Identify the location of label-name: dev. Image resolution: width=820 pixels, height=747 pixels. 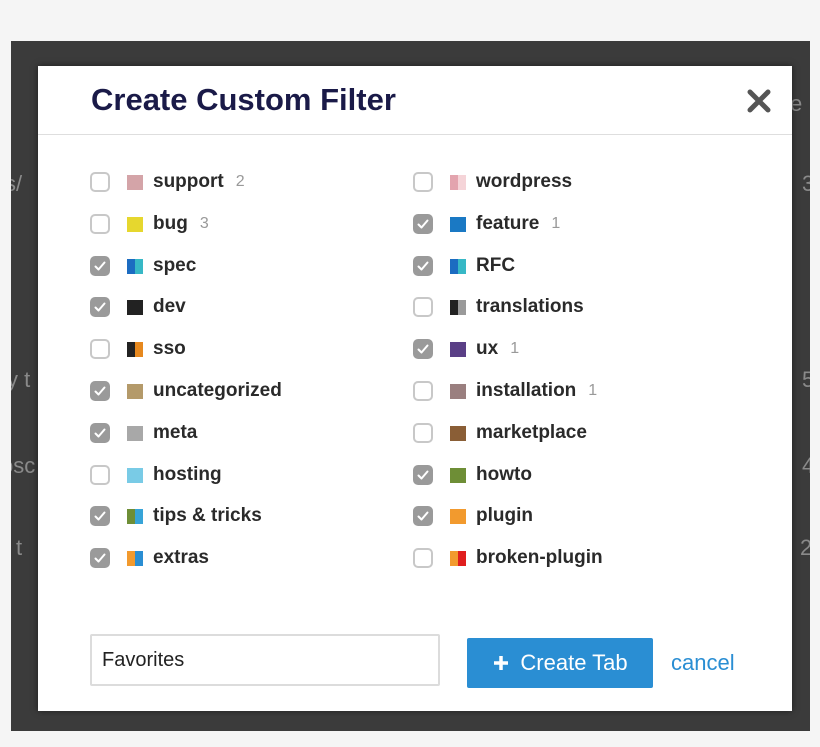
(169, 306).